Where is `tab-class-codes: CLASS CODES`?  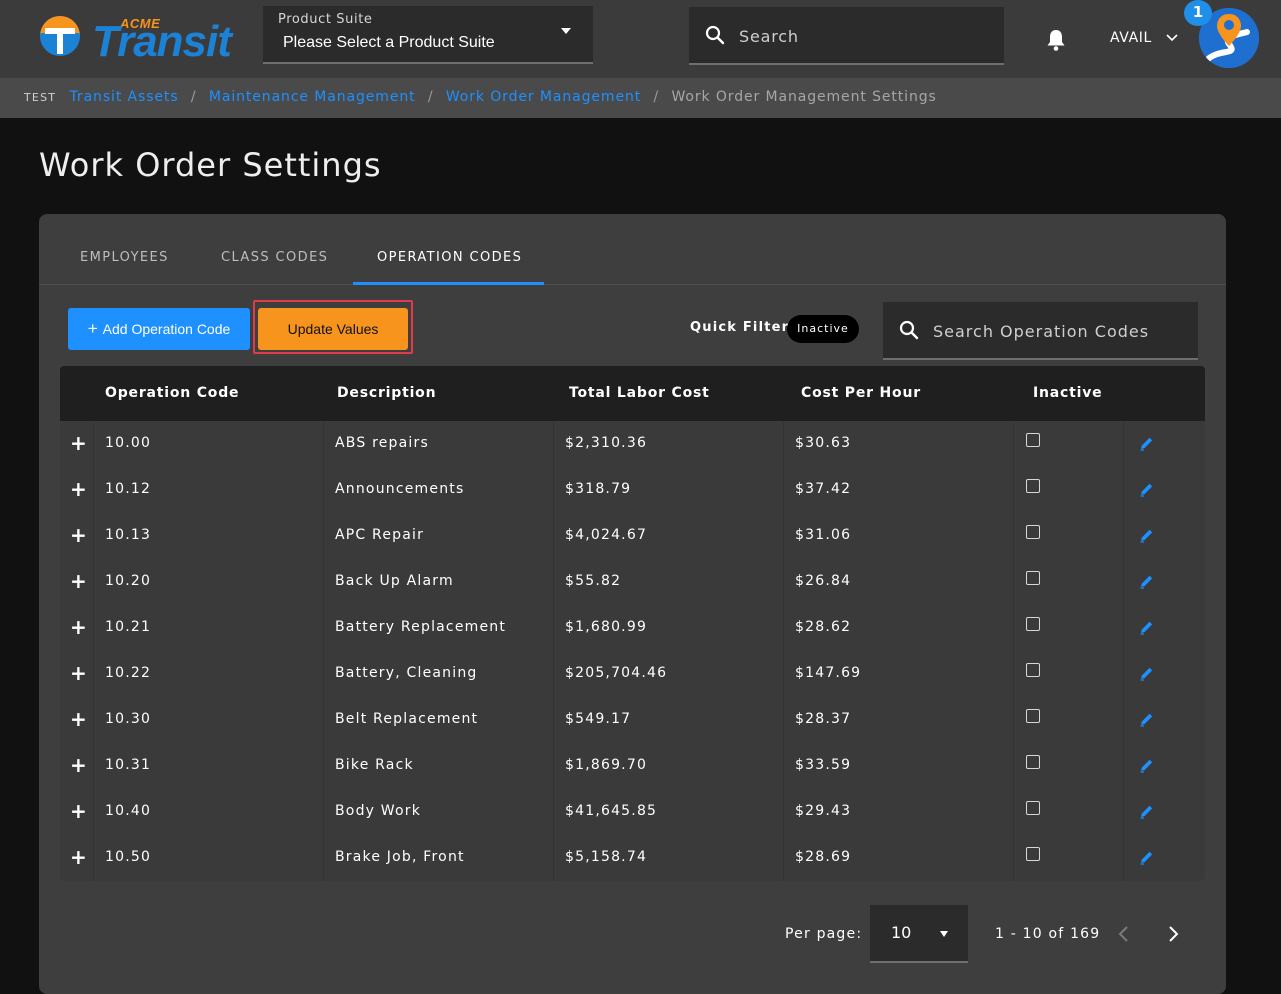 tab-class-codes: CLASS CODES is located at coordinates (274, 257).